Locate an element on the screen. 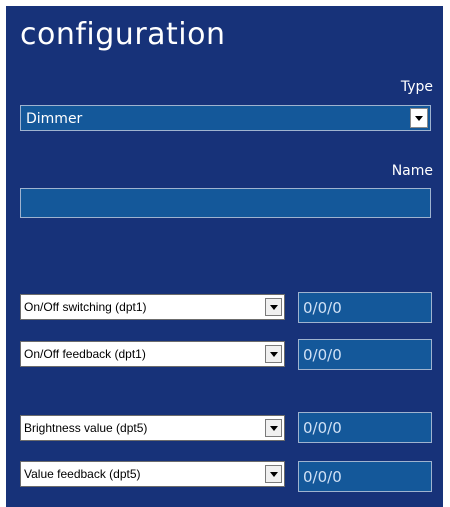 Image resolution: width=450 pixels, height=507 pixels. dpt-select-value: Brightness value (dpt5) is located at coordinates (86, 428).